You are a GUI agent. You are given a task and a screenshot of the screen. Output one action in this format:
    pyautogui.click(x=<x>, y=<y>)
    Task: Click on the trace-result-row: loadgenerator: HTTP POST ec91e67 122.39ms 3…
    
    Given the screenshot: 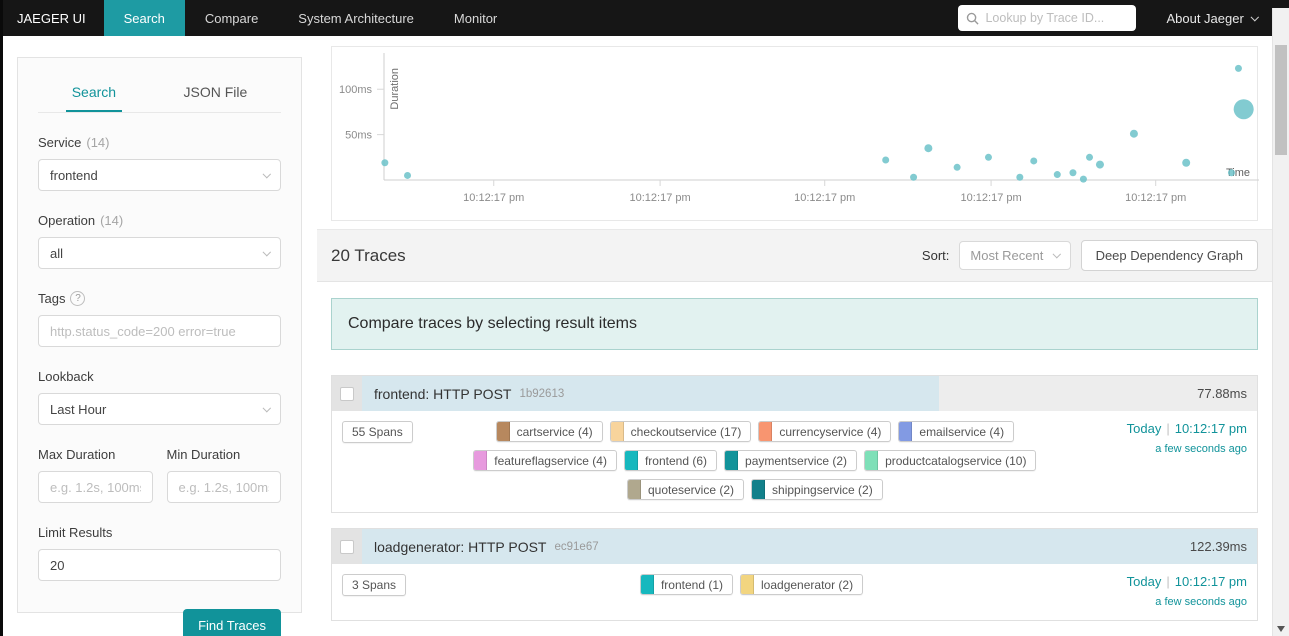 What is the action you would take?
    pyautogui.click(x=794, y=574)
    